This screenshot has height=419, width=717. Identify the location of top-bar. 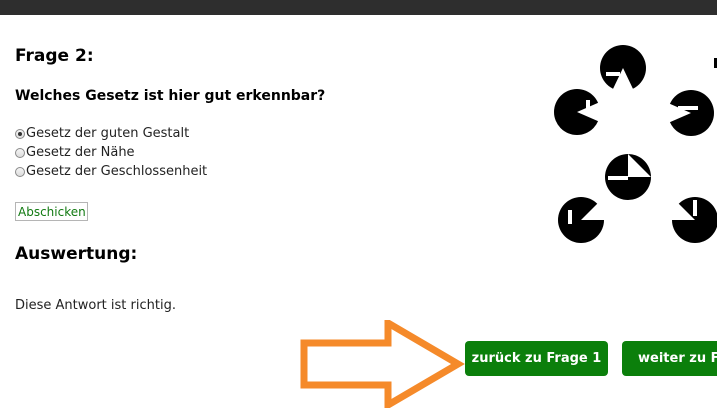
(358, 7).